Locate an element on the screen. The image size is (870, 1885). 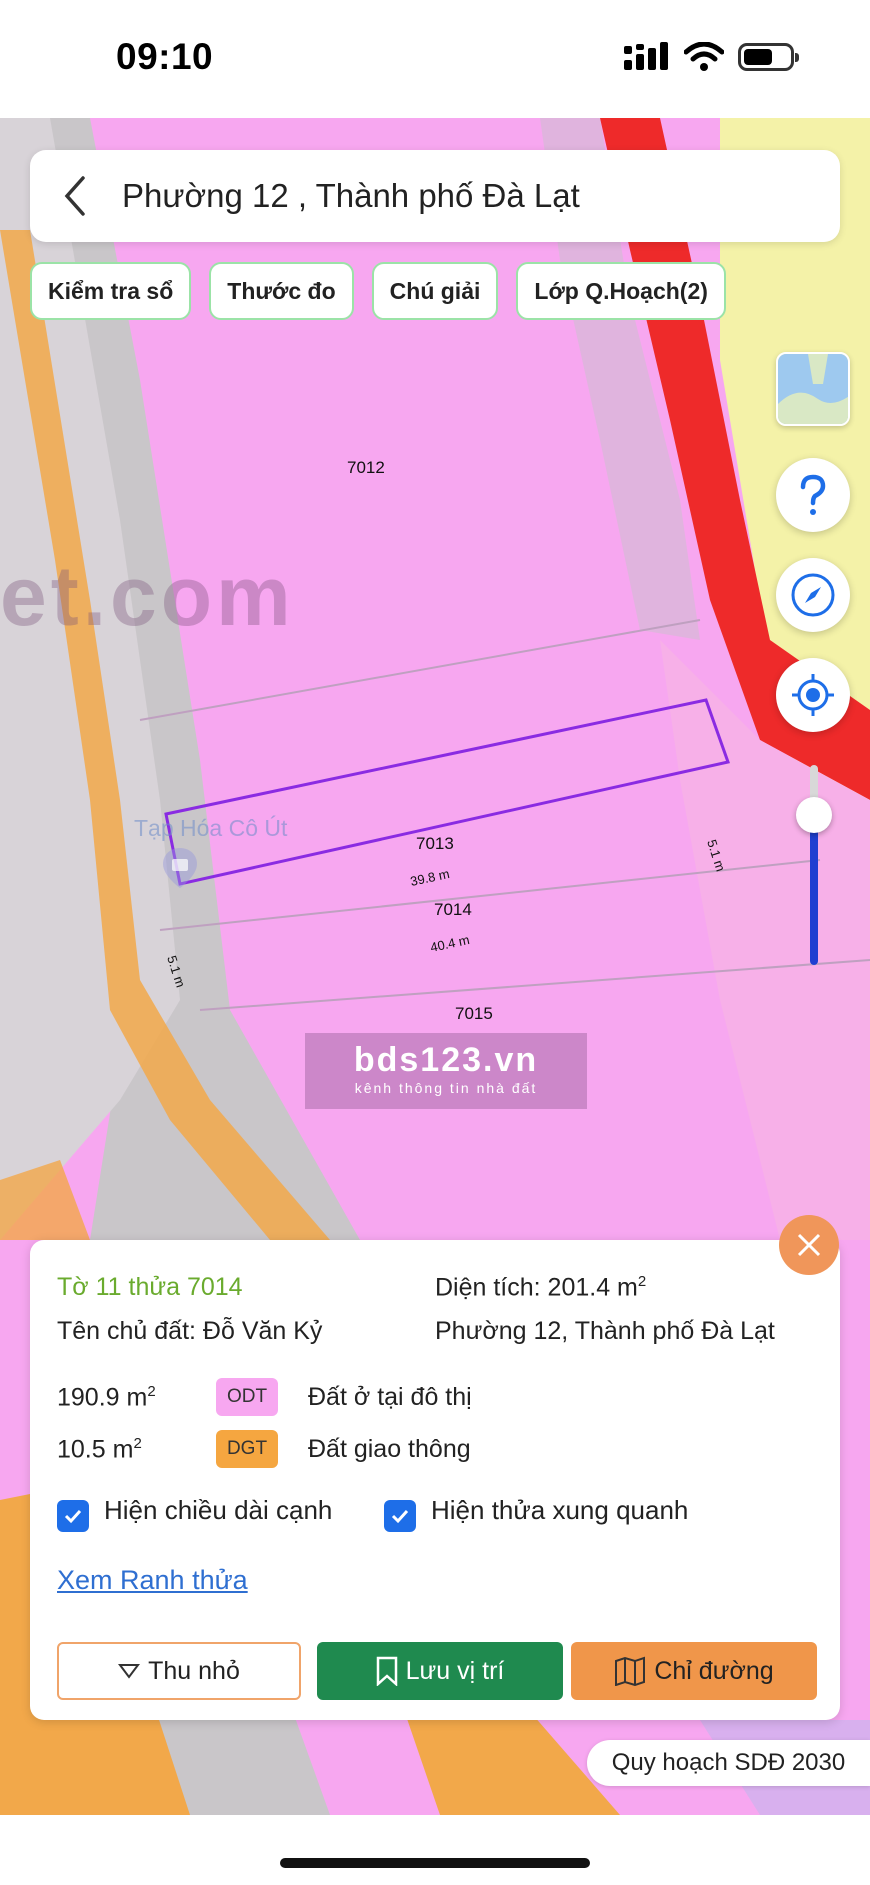
watermark-subtitle: kênh thông tin nhà đất is located at coordinates (446, 1088).